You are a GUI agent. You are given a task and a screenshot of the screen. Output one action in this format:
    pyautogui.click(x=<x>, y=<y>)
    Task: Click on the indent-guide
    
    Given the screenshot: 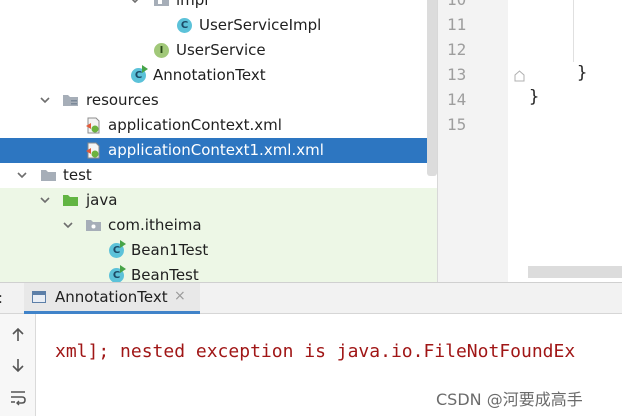 What is the action you would take?
    pyautogui.click(x=573, y=31)
    